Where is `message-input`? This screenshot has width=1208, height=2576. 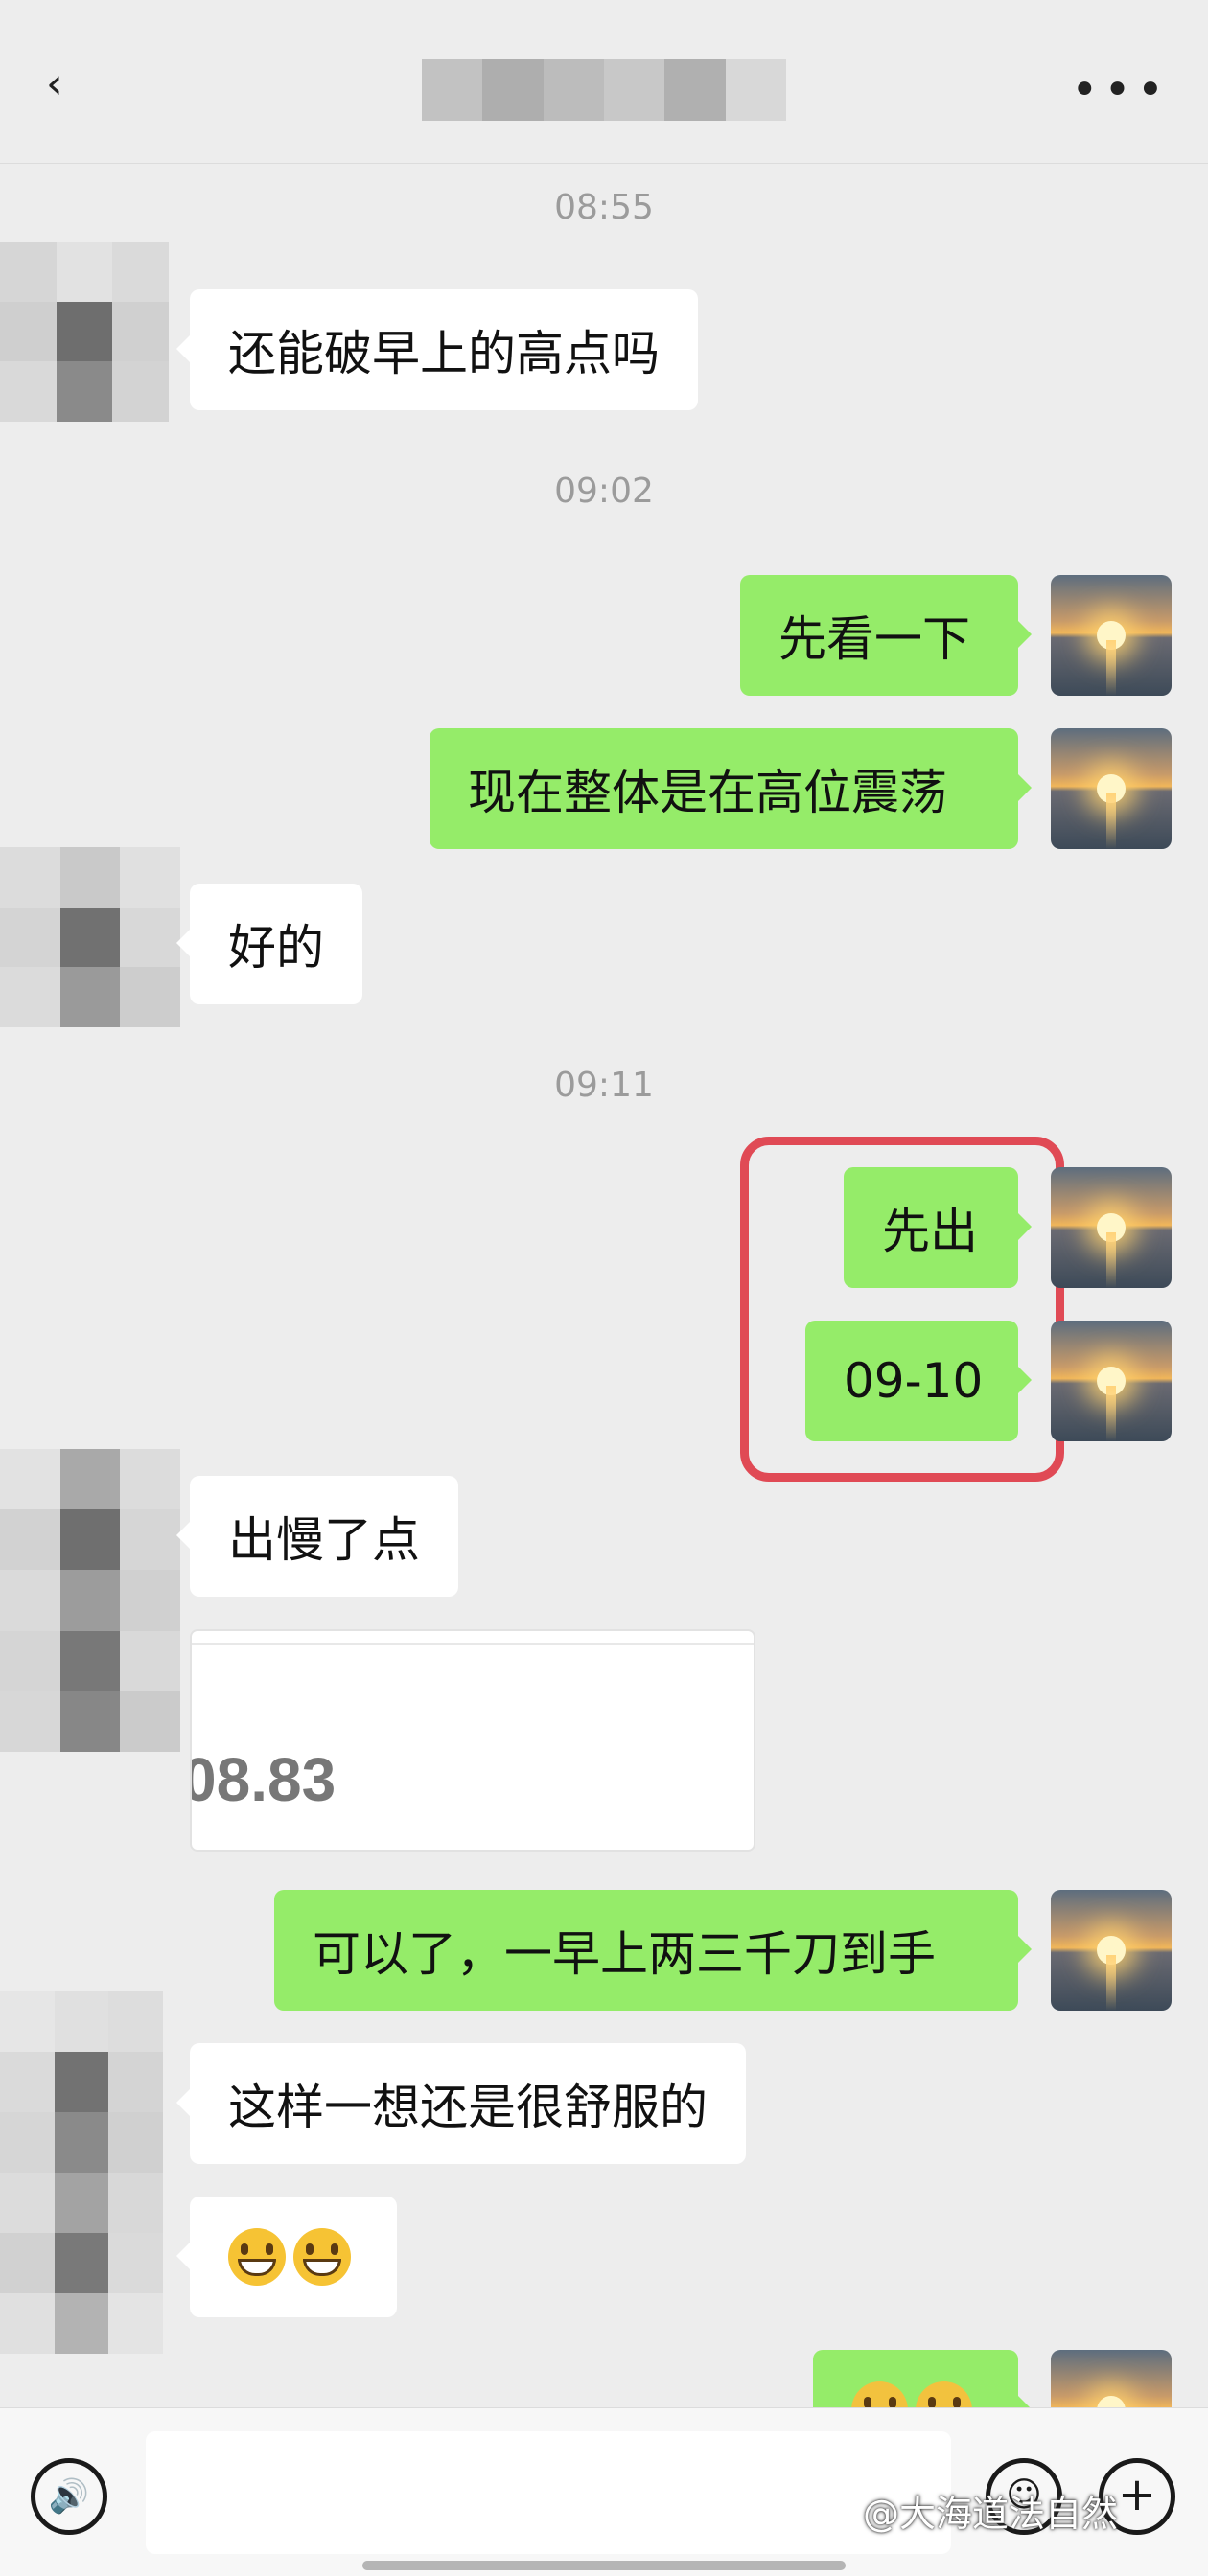
message-input is located at coordinates (548, 2492).